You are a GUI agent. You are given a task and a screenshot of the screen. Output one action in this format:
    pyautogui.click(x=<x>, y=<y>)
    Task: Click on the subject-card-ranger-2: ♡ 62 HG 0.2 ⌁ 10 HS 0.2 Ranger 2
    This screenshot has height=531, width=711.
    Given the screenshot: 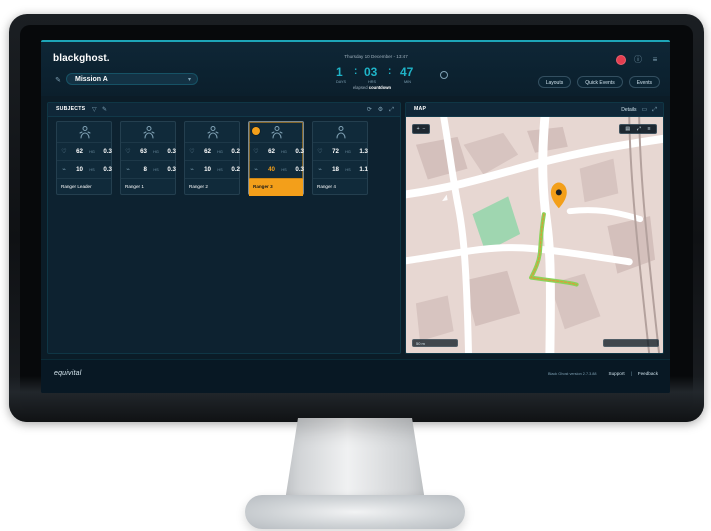 What is the action you would take?
    pyautogui.click(x=212, y=158)
    